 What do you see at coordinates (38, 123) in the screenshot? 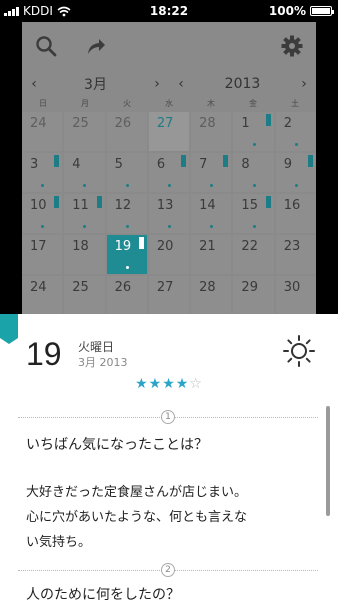
I see `day-number: 24` at bounding box center [38, 123].